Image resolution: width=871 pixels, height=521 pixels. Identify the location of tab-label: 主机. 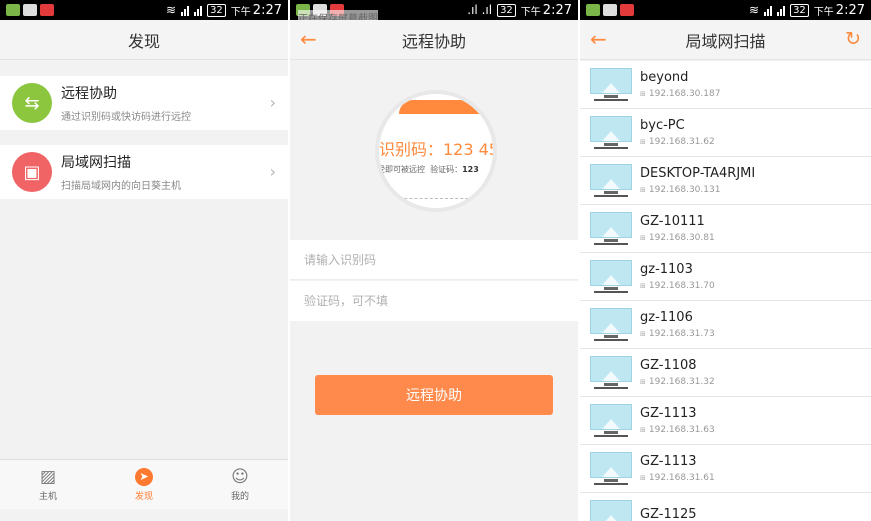
(47, 496).